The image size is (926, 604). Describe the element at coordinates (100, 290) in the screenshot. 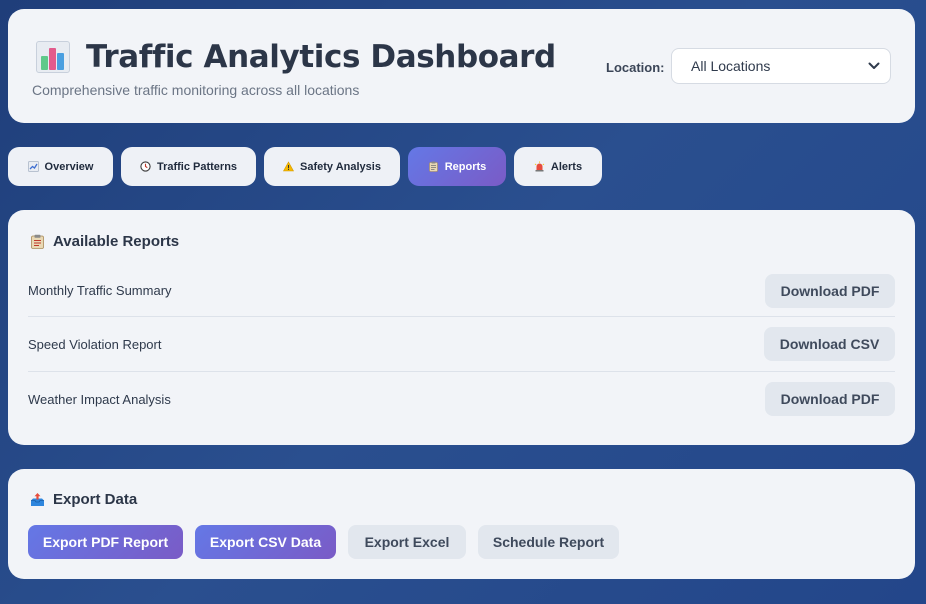

I see `report-name: Monthly Traffic Summary` at that location.